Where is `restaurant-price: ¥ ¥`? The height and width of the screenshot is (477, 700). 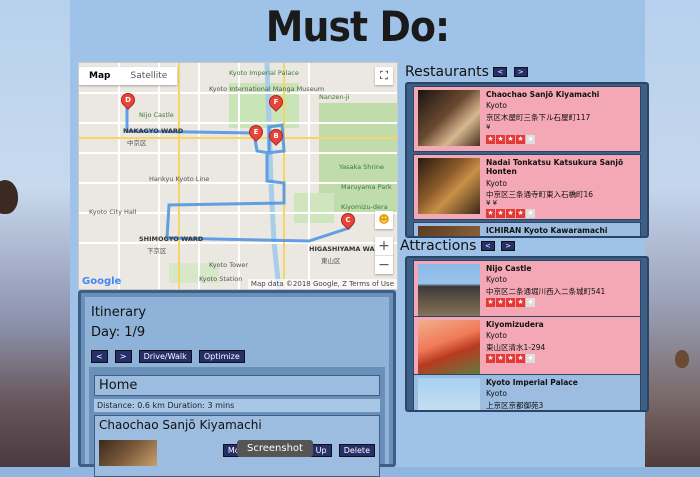 restaurant-price: ¥ ¥ is located at coordinates (492, 203).